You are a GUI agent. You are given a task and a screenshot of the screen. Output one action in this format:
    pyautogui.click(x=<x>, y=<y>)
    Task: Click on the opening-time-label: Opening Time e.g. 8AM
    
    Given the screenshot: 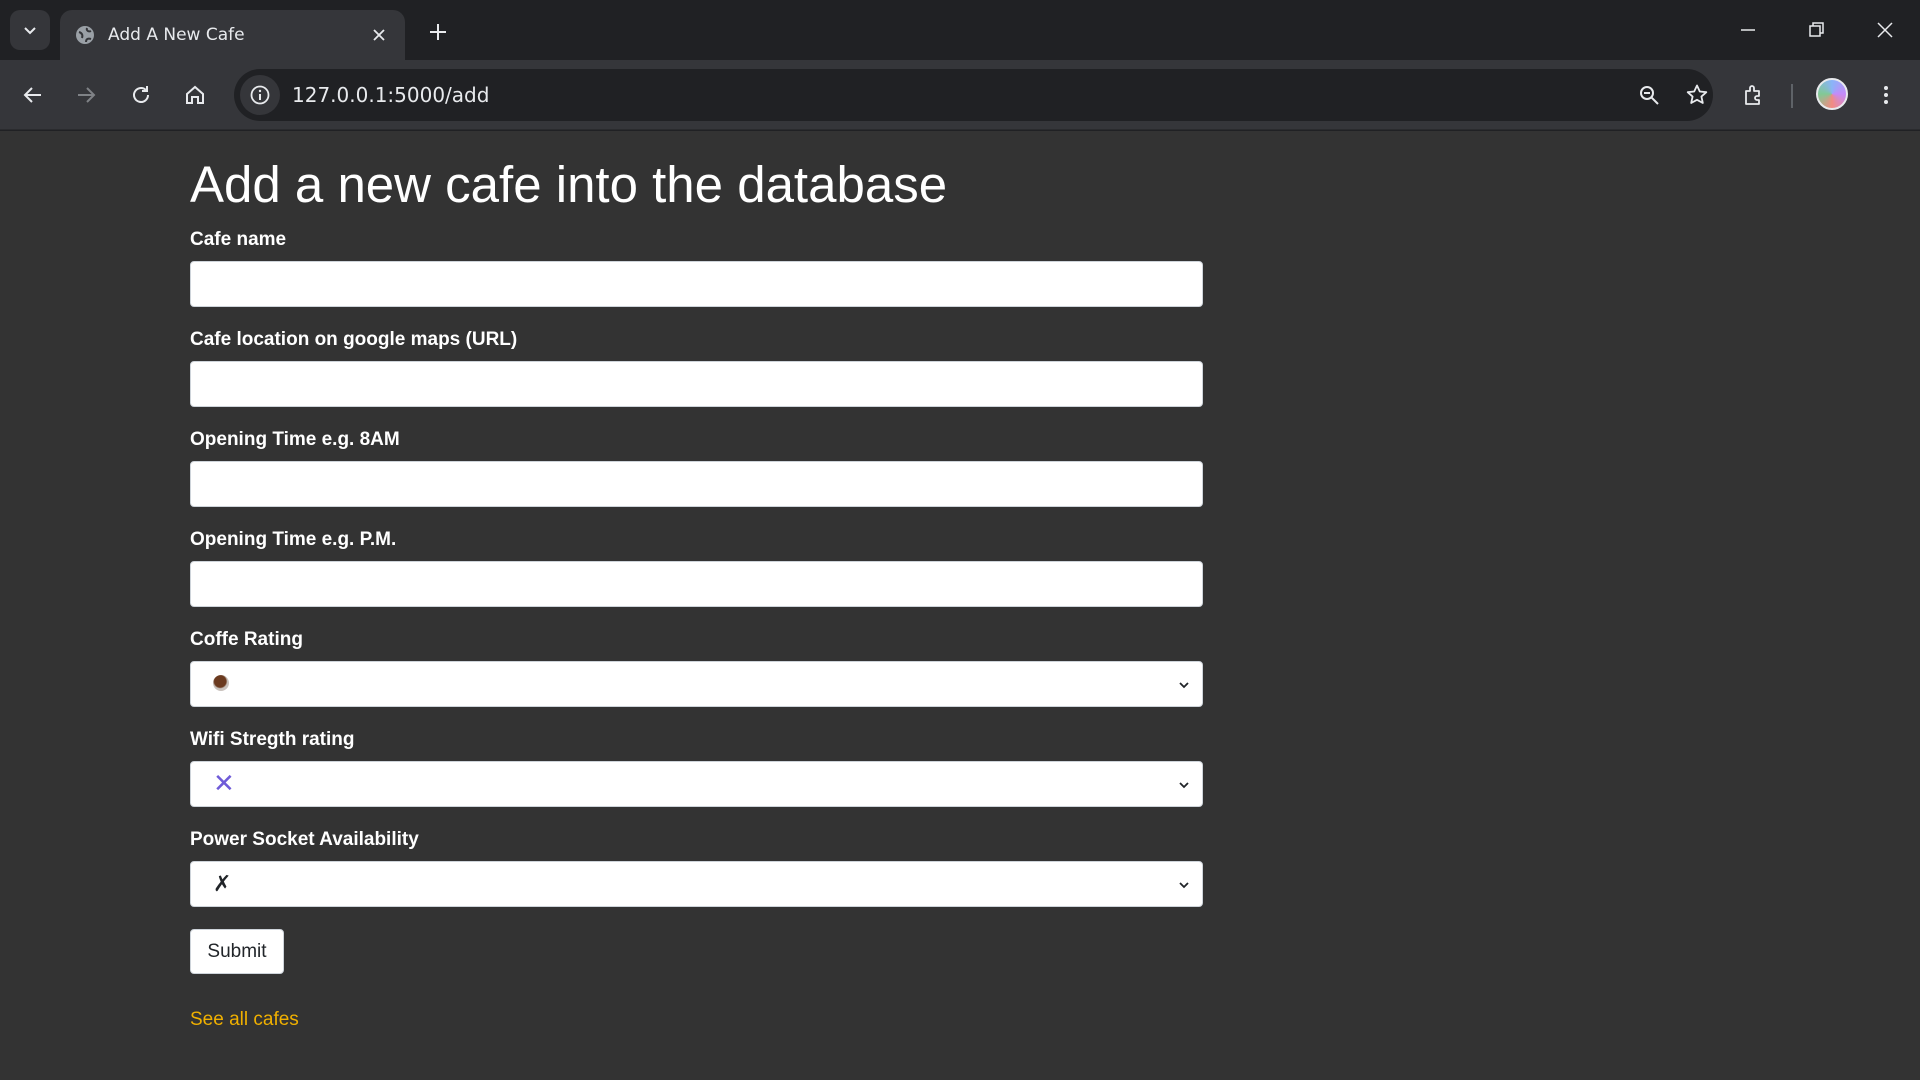 What is the action you would take?
    pyautogui.click(x=295, y=439)
    